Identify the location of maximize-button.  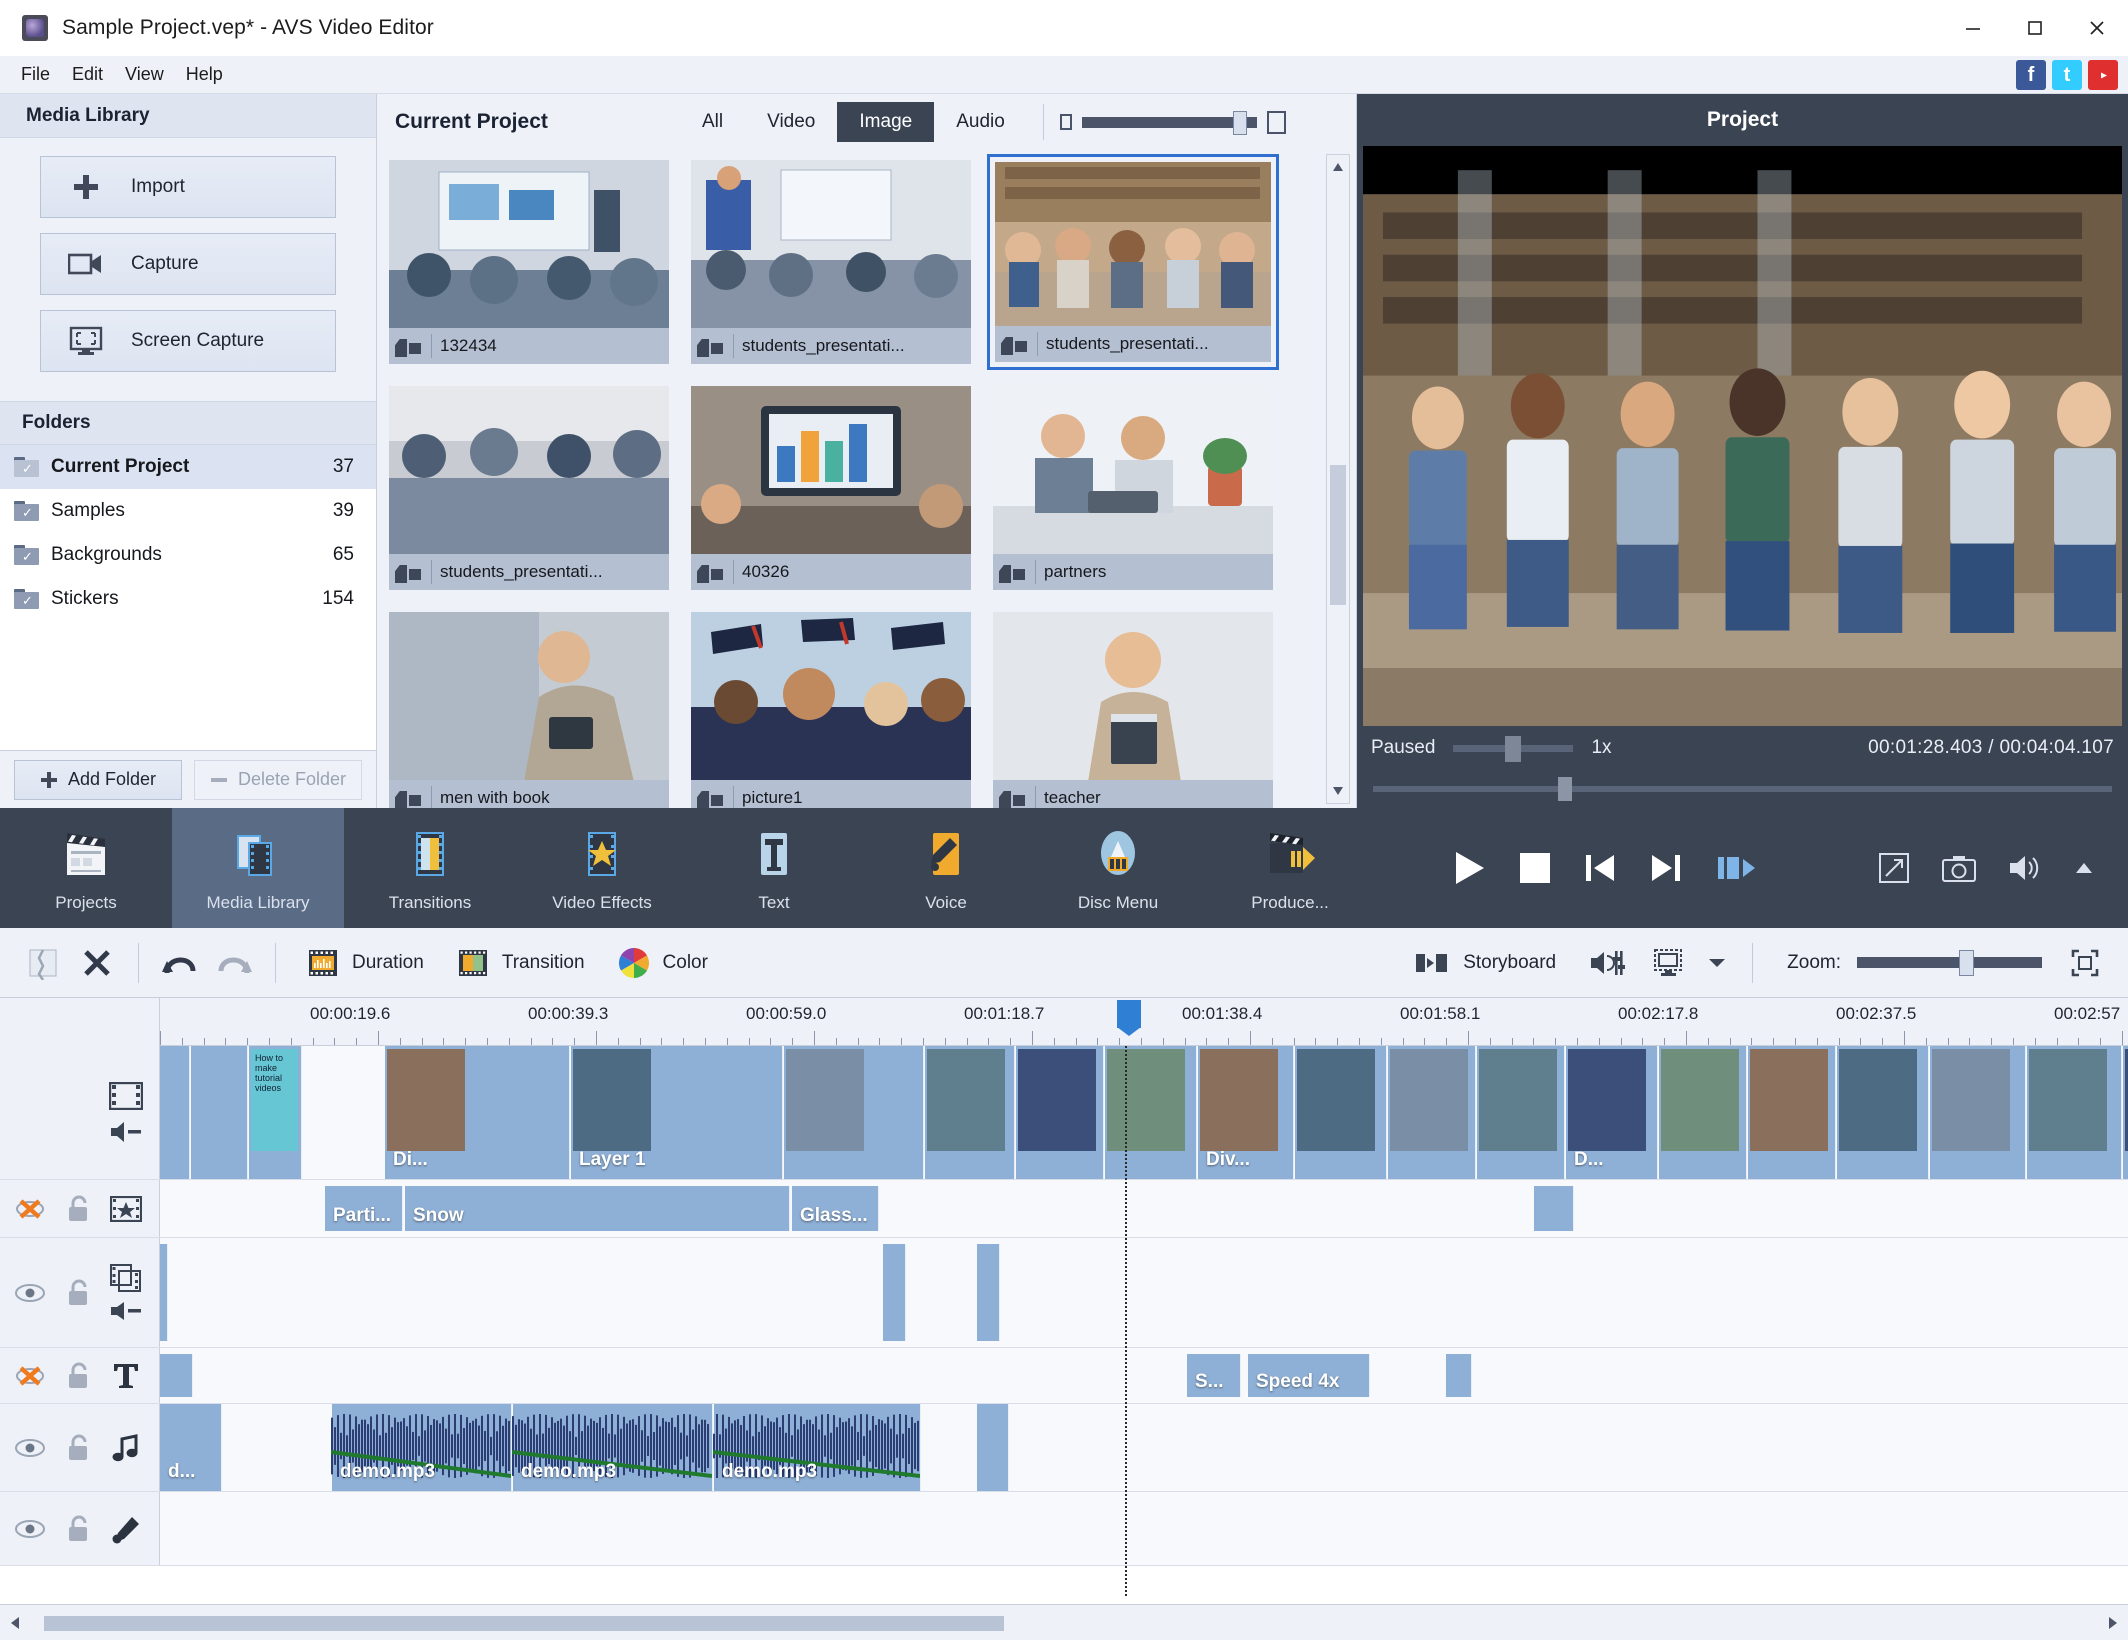
(2035, 28).